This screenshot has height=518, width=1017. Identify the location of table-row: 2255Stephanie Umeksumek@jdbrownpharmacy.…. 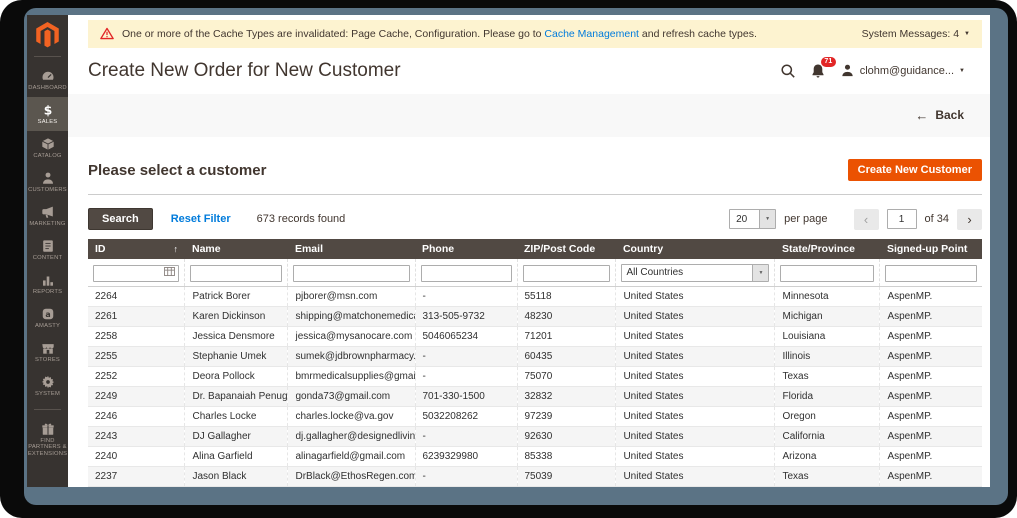
(535, 356).